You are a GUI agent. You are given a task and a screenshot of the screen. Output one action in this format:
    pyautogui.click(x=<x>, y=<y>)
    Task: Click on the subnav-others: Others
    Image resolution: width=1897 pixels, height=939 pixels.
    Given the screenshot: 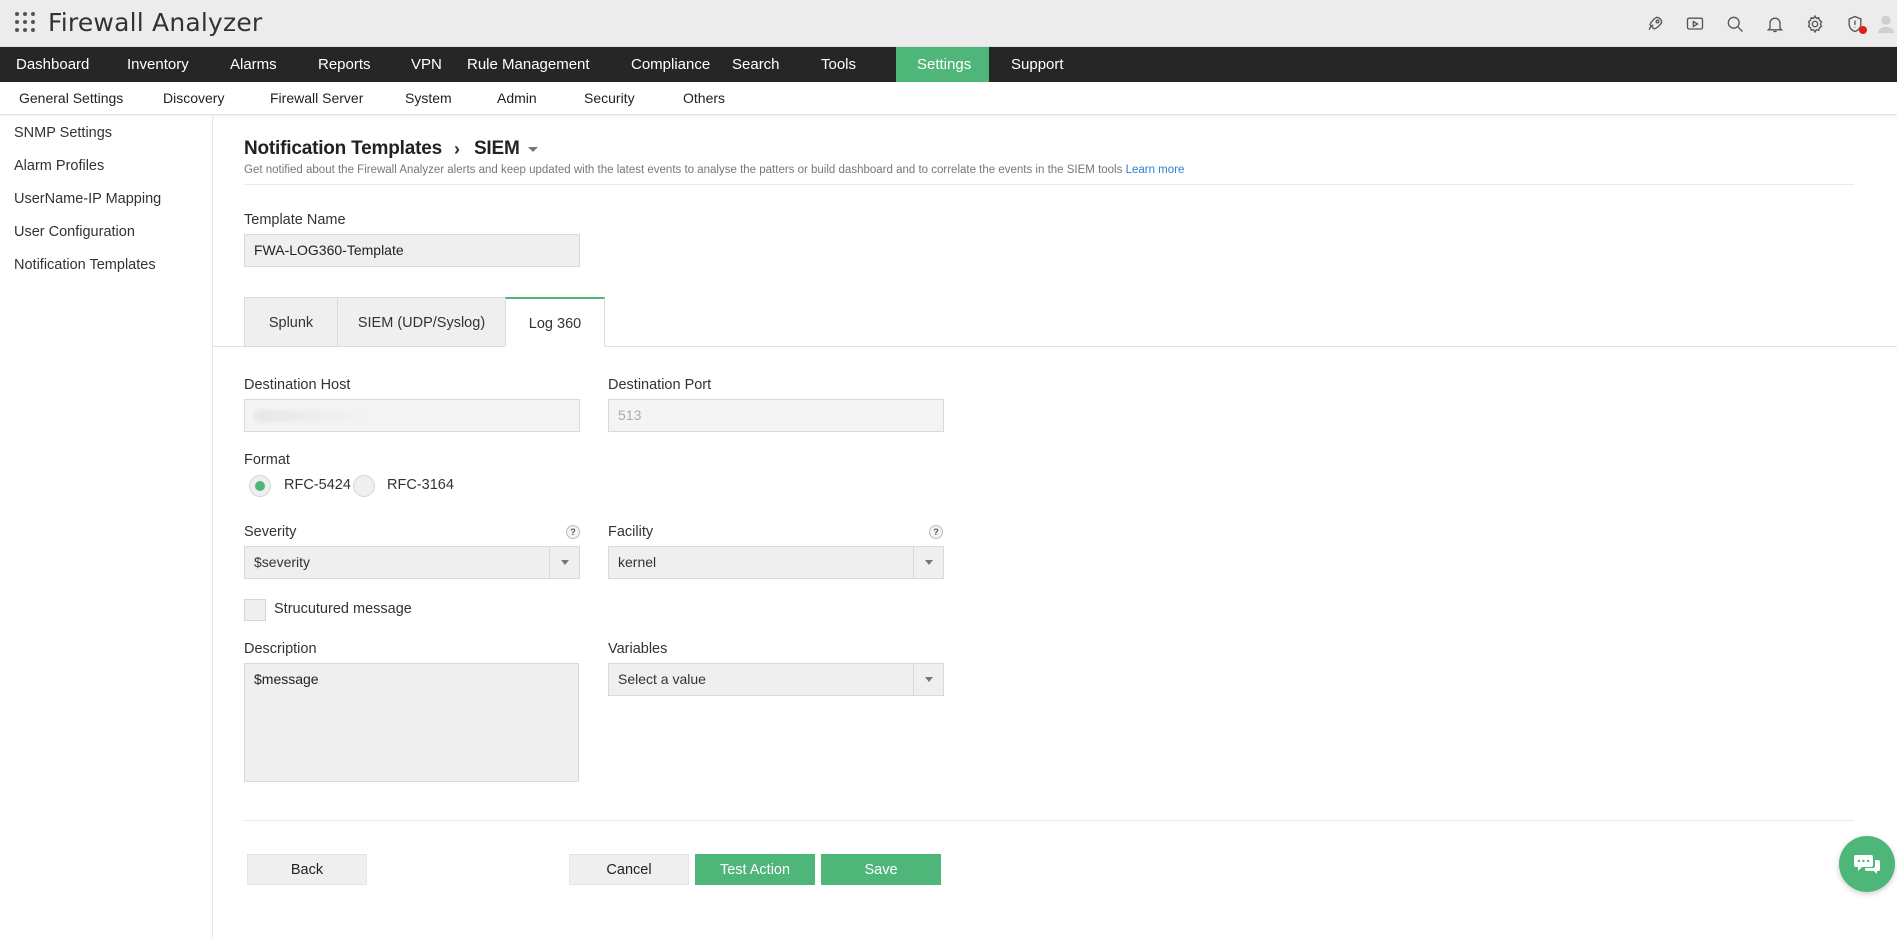 What is the action you would take?
    pyautogui.click(x=704, y=98)
    